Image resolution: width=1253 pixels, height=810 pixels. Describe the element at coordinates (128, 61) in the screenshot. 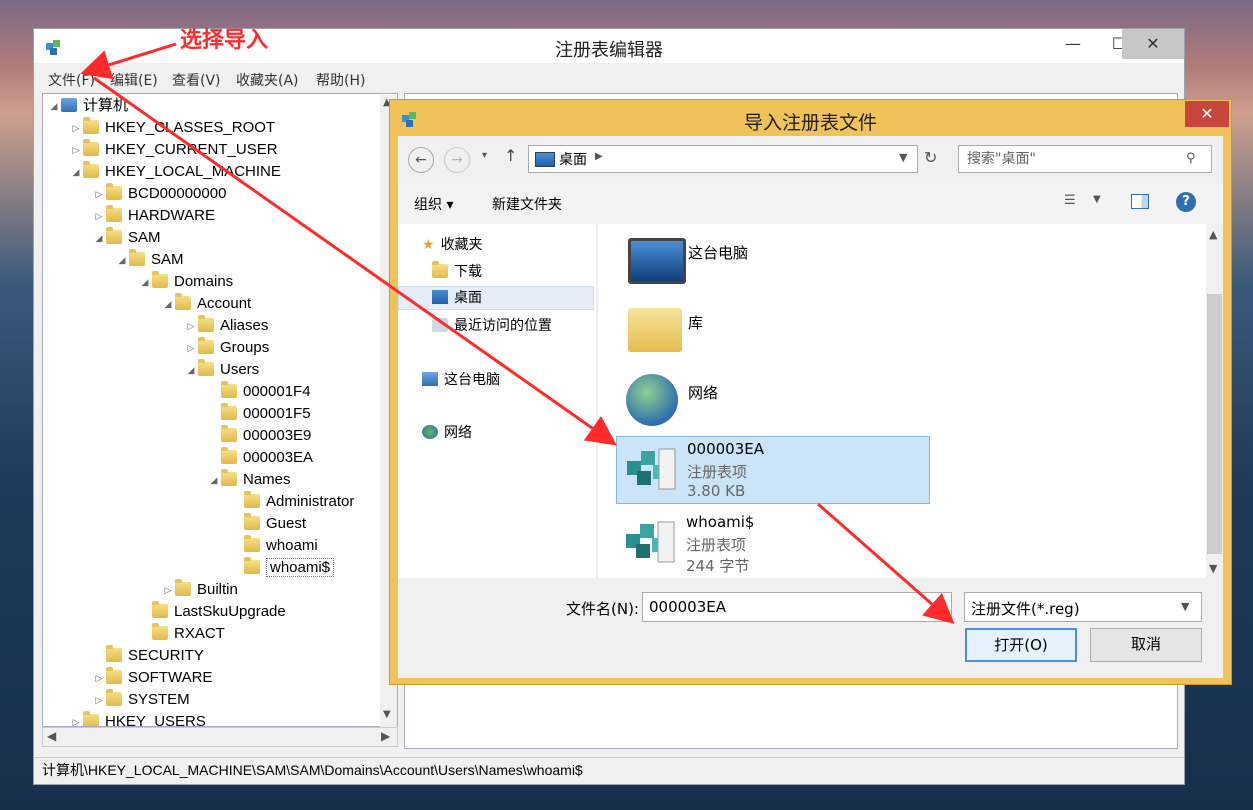

I see `arrow-to-file-menu` at that location.